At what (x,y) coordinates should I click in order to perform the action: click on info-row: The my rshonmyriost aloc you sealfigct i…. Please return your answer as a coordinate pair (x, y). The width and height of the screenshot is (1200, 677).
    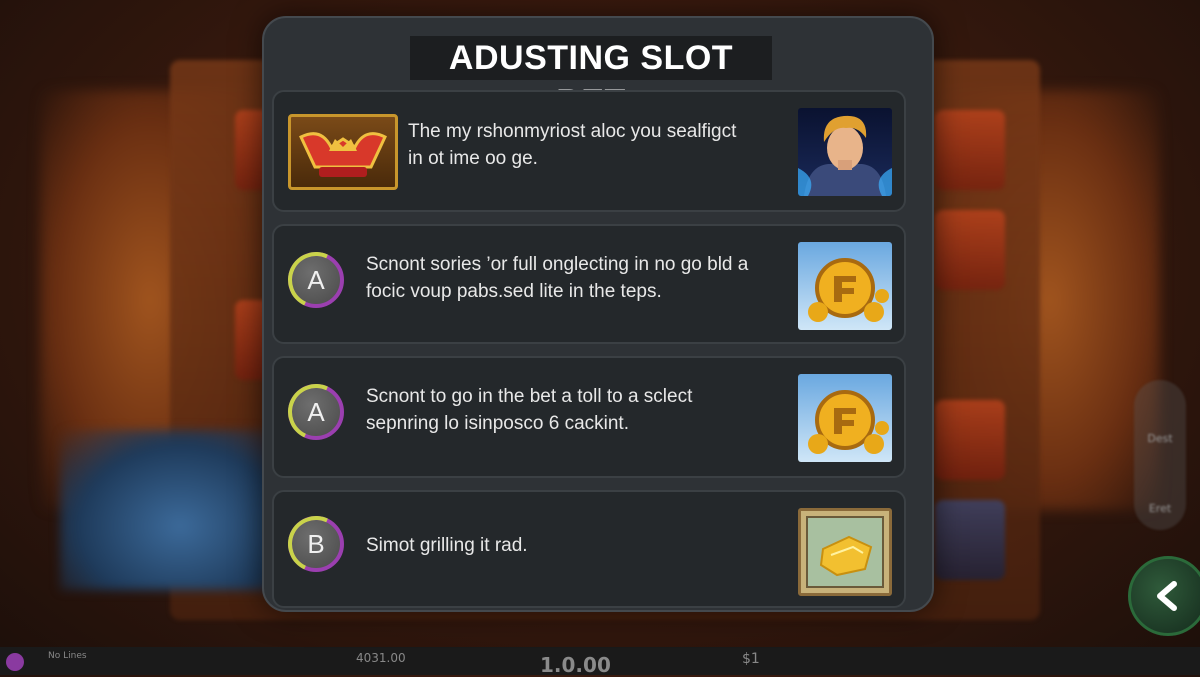
    Looking at the image, I should click on (589, 151).